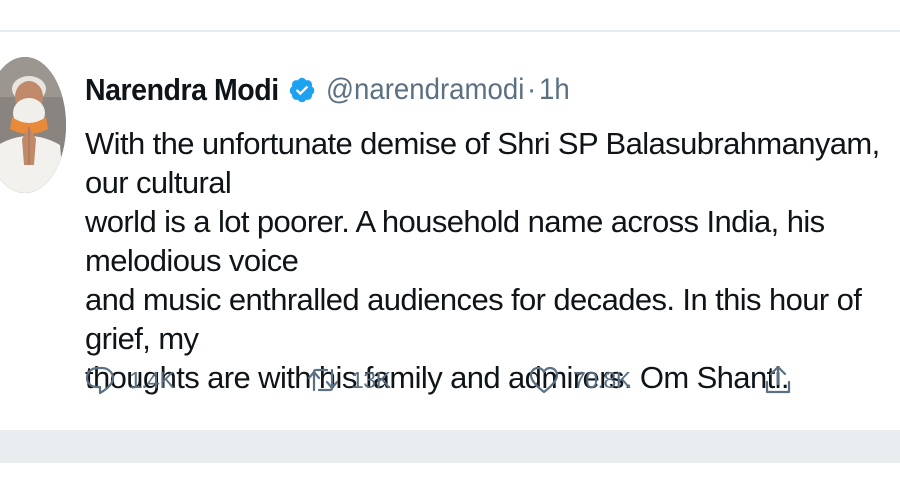 This screenshot has height=500, width=900. Describe the element at coordinates (602, 379) in the screenshot. I see `like-count: 70.8K` at that location.